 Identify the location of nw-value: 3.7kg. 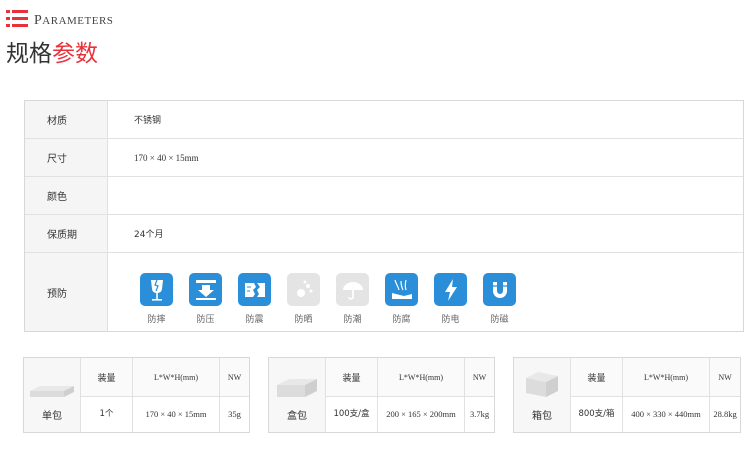
(479, 414).